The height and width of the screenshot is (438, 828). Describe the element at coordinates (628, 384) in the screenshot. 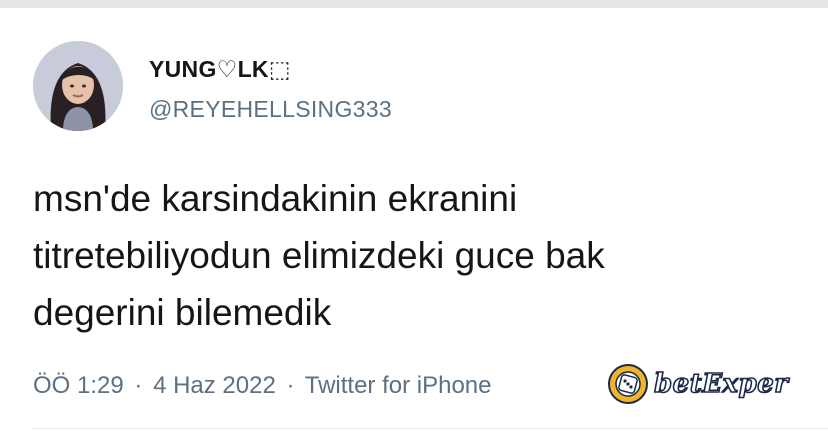

I see `dice-chip-icon` at that location.